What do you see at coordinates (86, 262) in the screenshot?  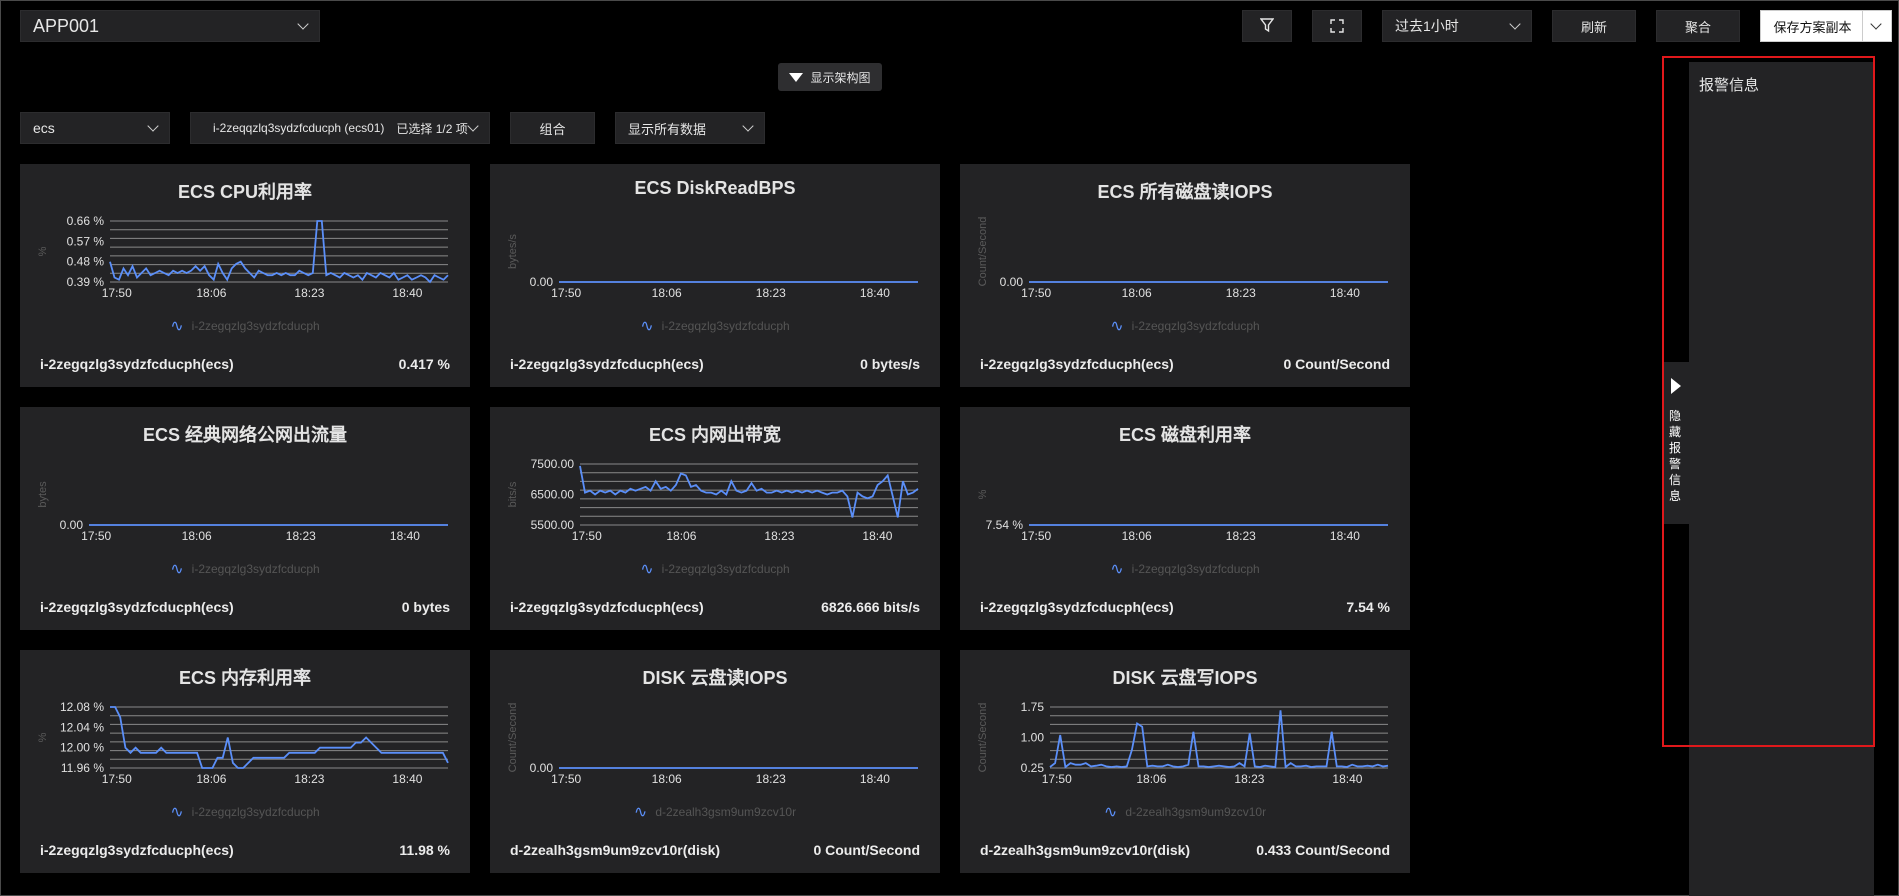 I see `y-tick-label: 0.48 %` at bounding box center [86, 262].